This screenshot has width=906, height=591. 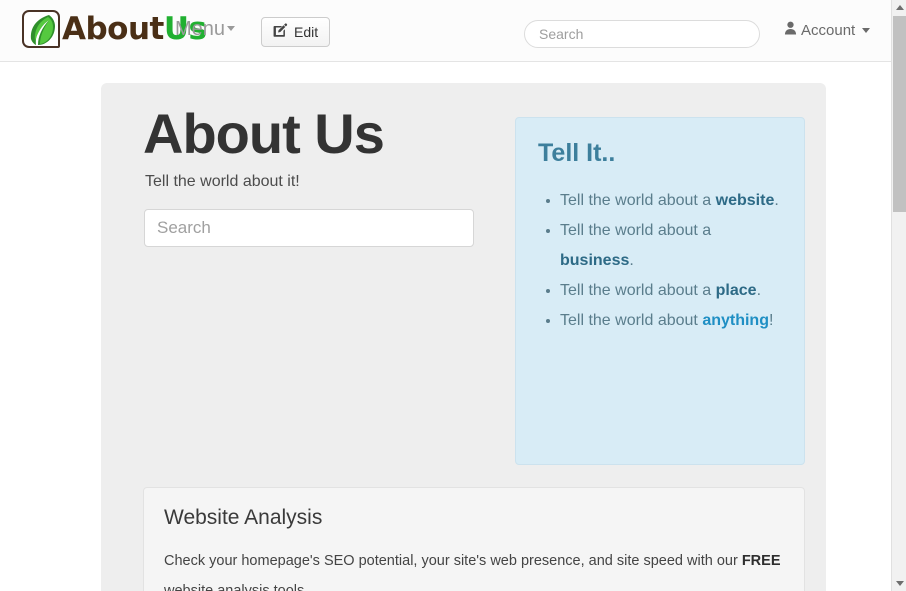 I want to click on list-item: Tell the world about a place., so click(x=664, y=291).